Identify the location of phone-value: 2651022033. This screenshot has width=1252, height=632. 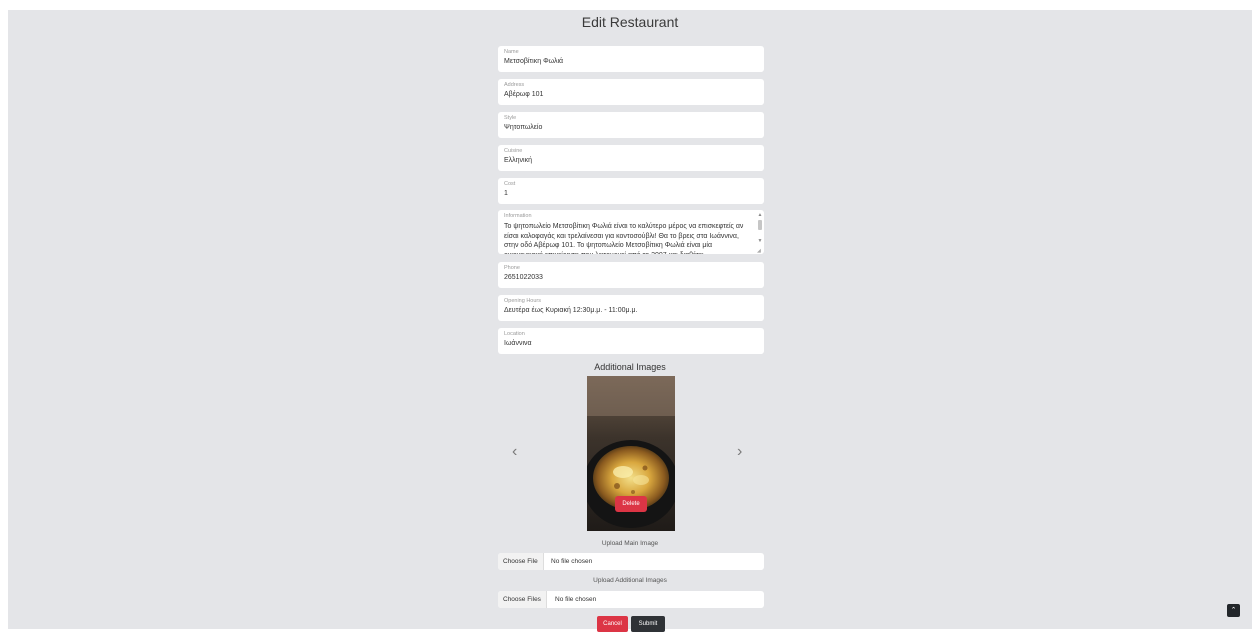
(523, 277).